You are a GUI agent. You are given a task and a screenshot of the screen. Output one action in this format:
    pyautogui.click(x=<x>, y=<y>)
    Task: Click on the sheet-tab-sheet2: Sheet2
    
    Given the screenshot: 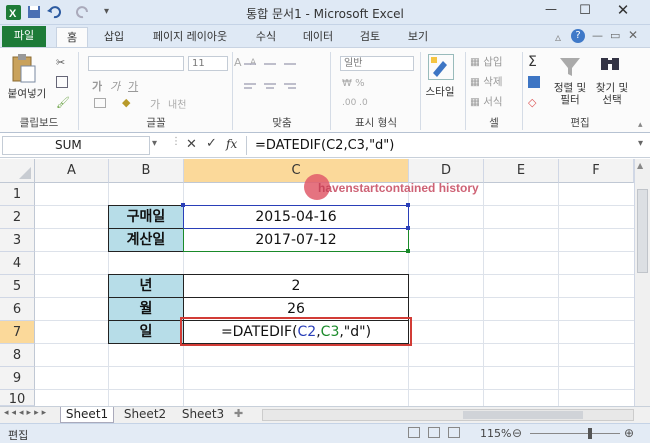 What is the action you would take?
    pyautogui.click(x=145, y=415)
    